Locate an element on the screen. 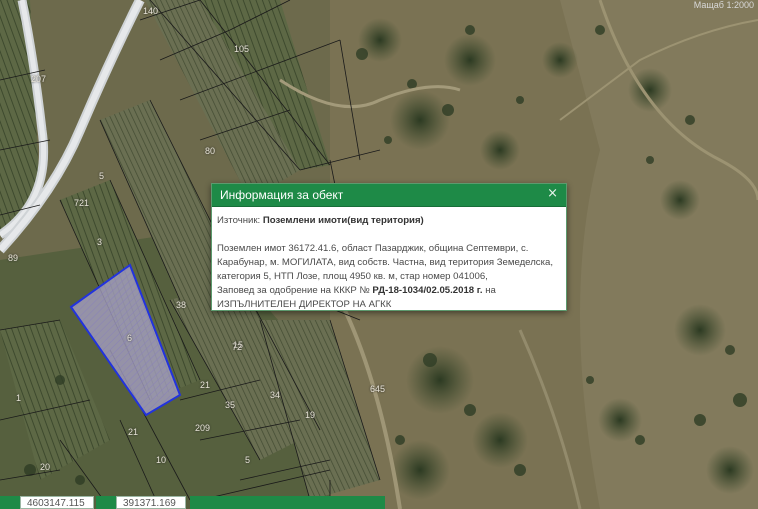 The width and height of the screenshot is (758, 509). coord-x-field: 4603147.115 is located at coordinates (57, 502).